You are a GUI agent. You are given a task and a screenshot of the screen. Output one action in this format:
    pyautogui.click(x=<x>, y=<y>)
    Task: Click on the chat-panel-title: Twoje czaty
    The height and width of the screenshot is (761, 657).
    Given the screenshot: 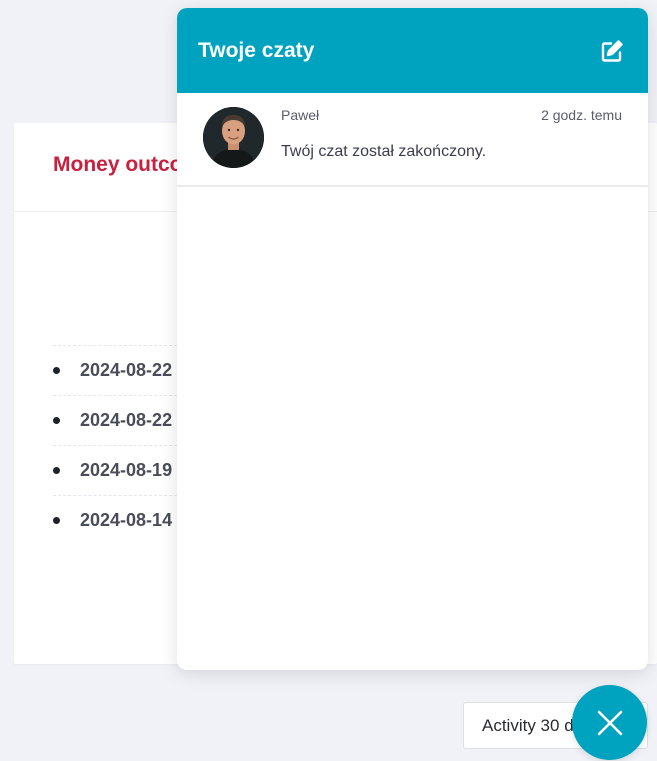 What is the action you would take?
    pyautogui.click(x=256, y=50)
    